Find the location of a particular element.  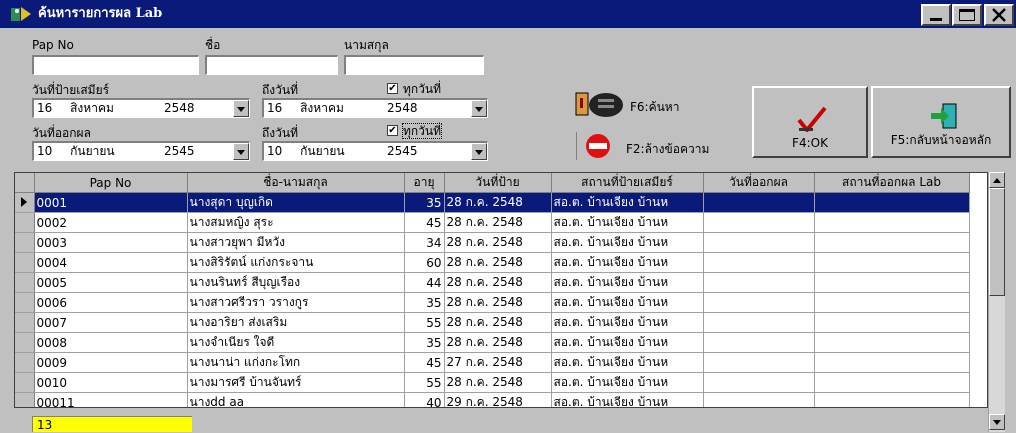

table-cell: 0003 is located at coordinates (111, 242).